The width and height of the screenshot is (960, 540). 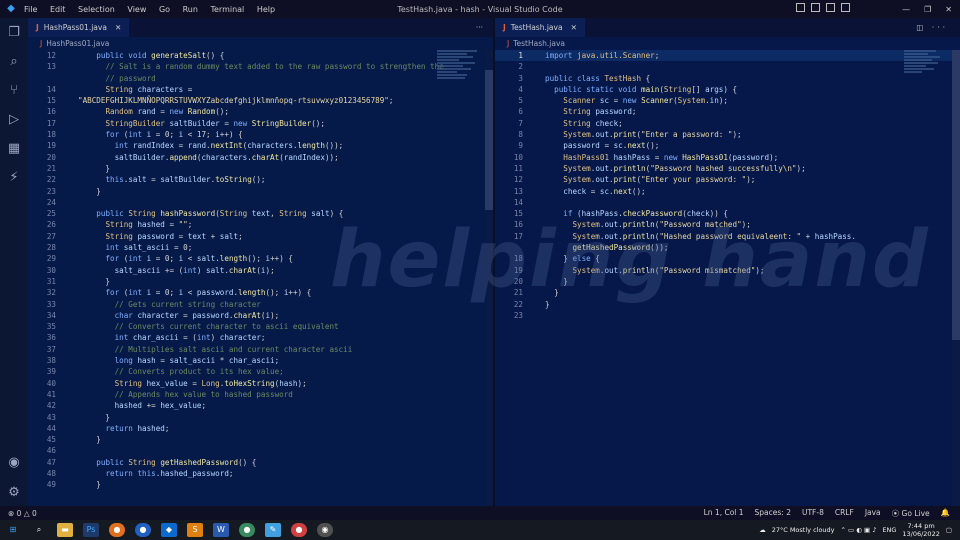 I want to click on breadcrumb-file: TestHash.java, so click(x=539, y=43).